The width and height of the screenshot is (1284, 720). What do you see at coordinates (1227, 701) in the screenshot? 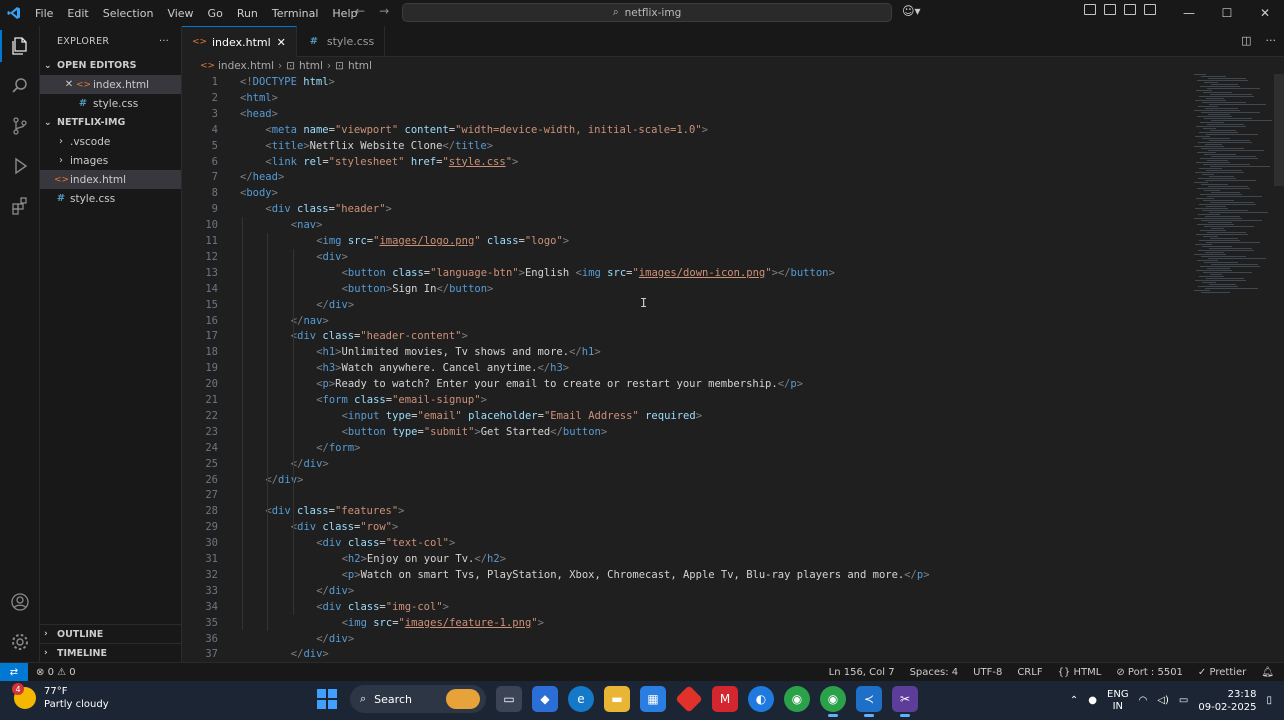
I see `clock: 23:18 09-02-2025` at bounding box center [1227, 701].